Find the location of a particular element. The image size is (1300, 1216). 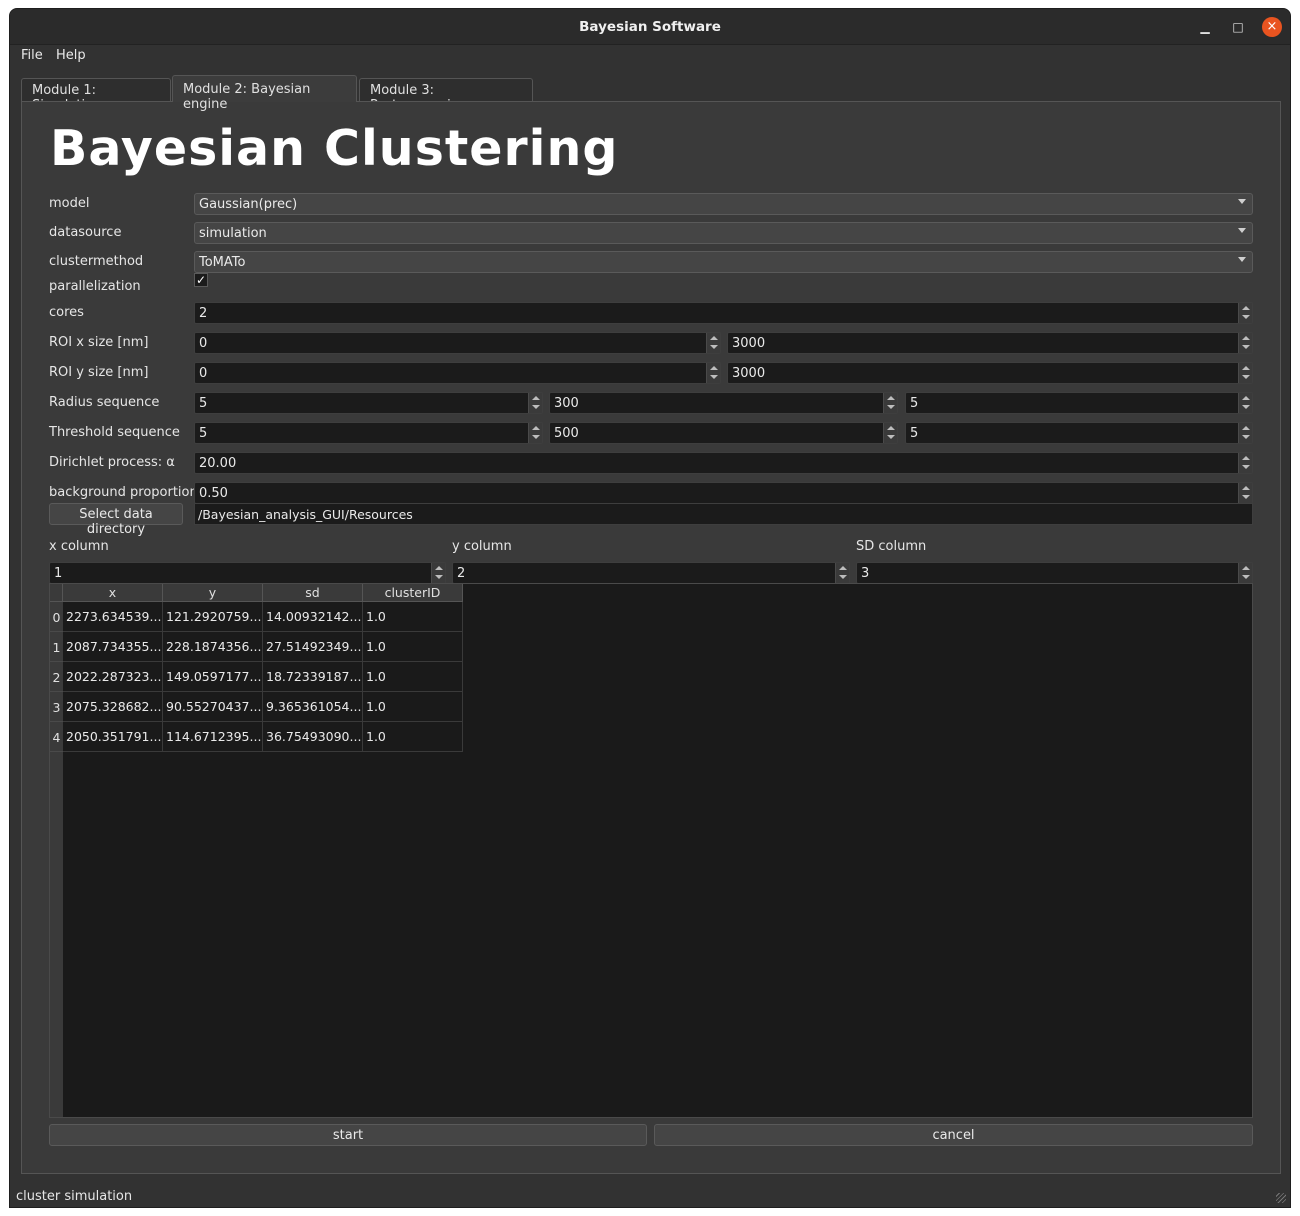

tab-simulation: Module 1: Simulation is located at coordinates (96, 95).